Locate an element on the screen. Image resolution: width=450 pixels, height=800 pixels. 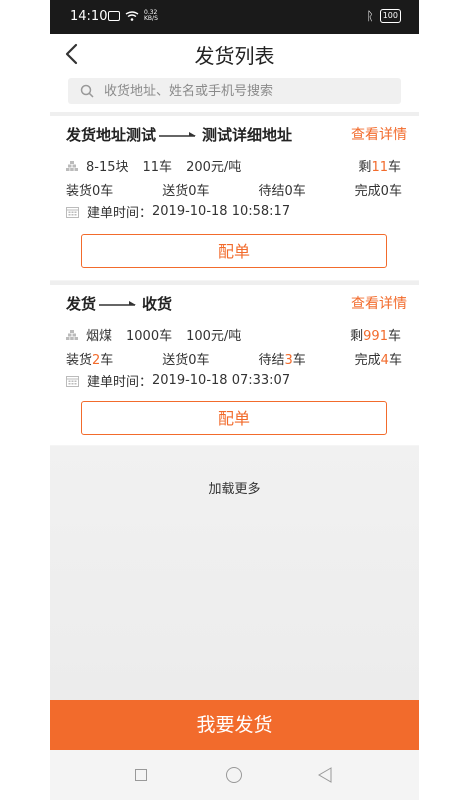
created-time-row: 建单时间： 2019-10-18 07:33:07 is located at coordinates (178, 380).